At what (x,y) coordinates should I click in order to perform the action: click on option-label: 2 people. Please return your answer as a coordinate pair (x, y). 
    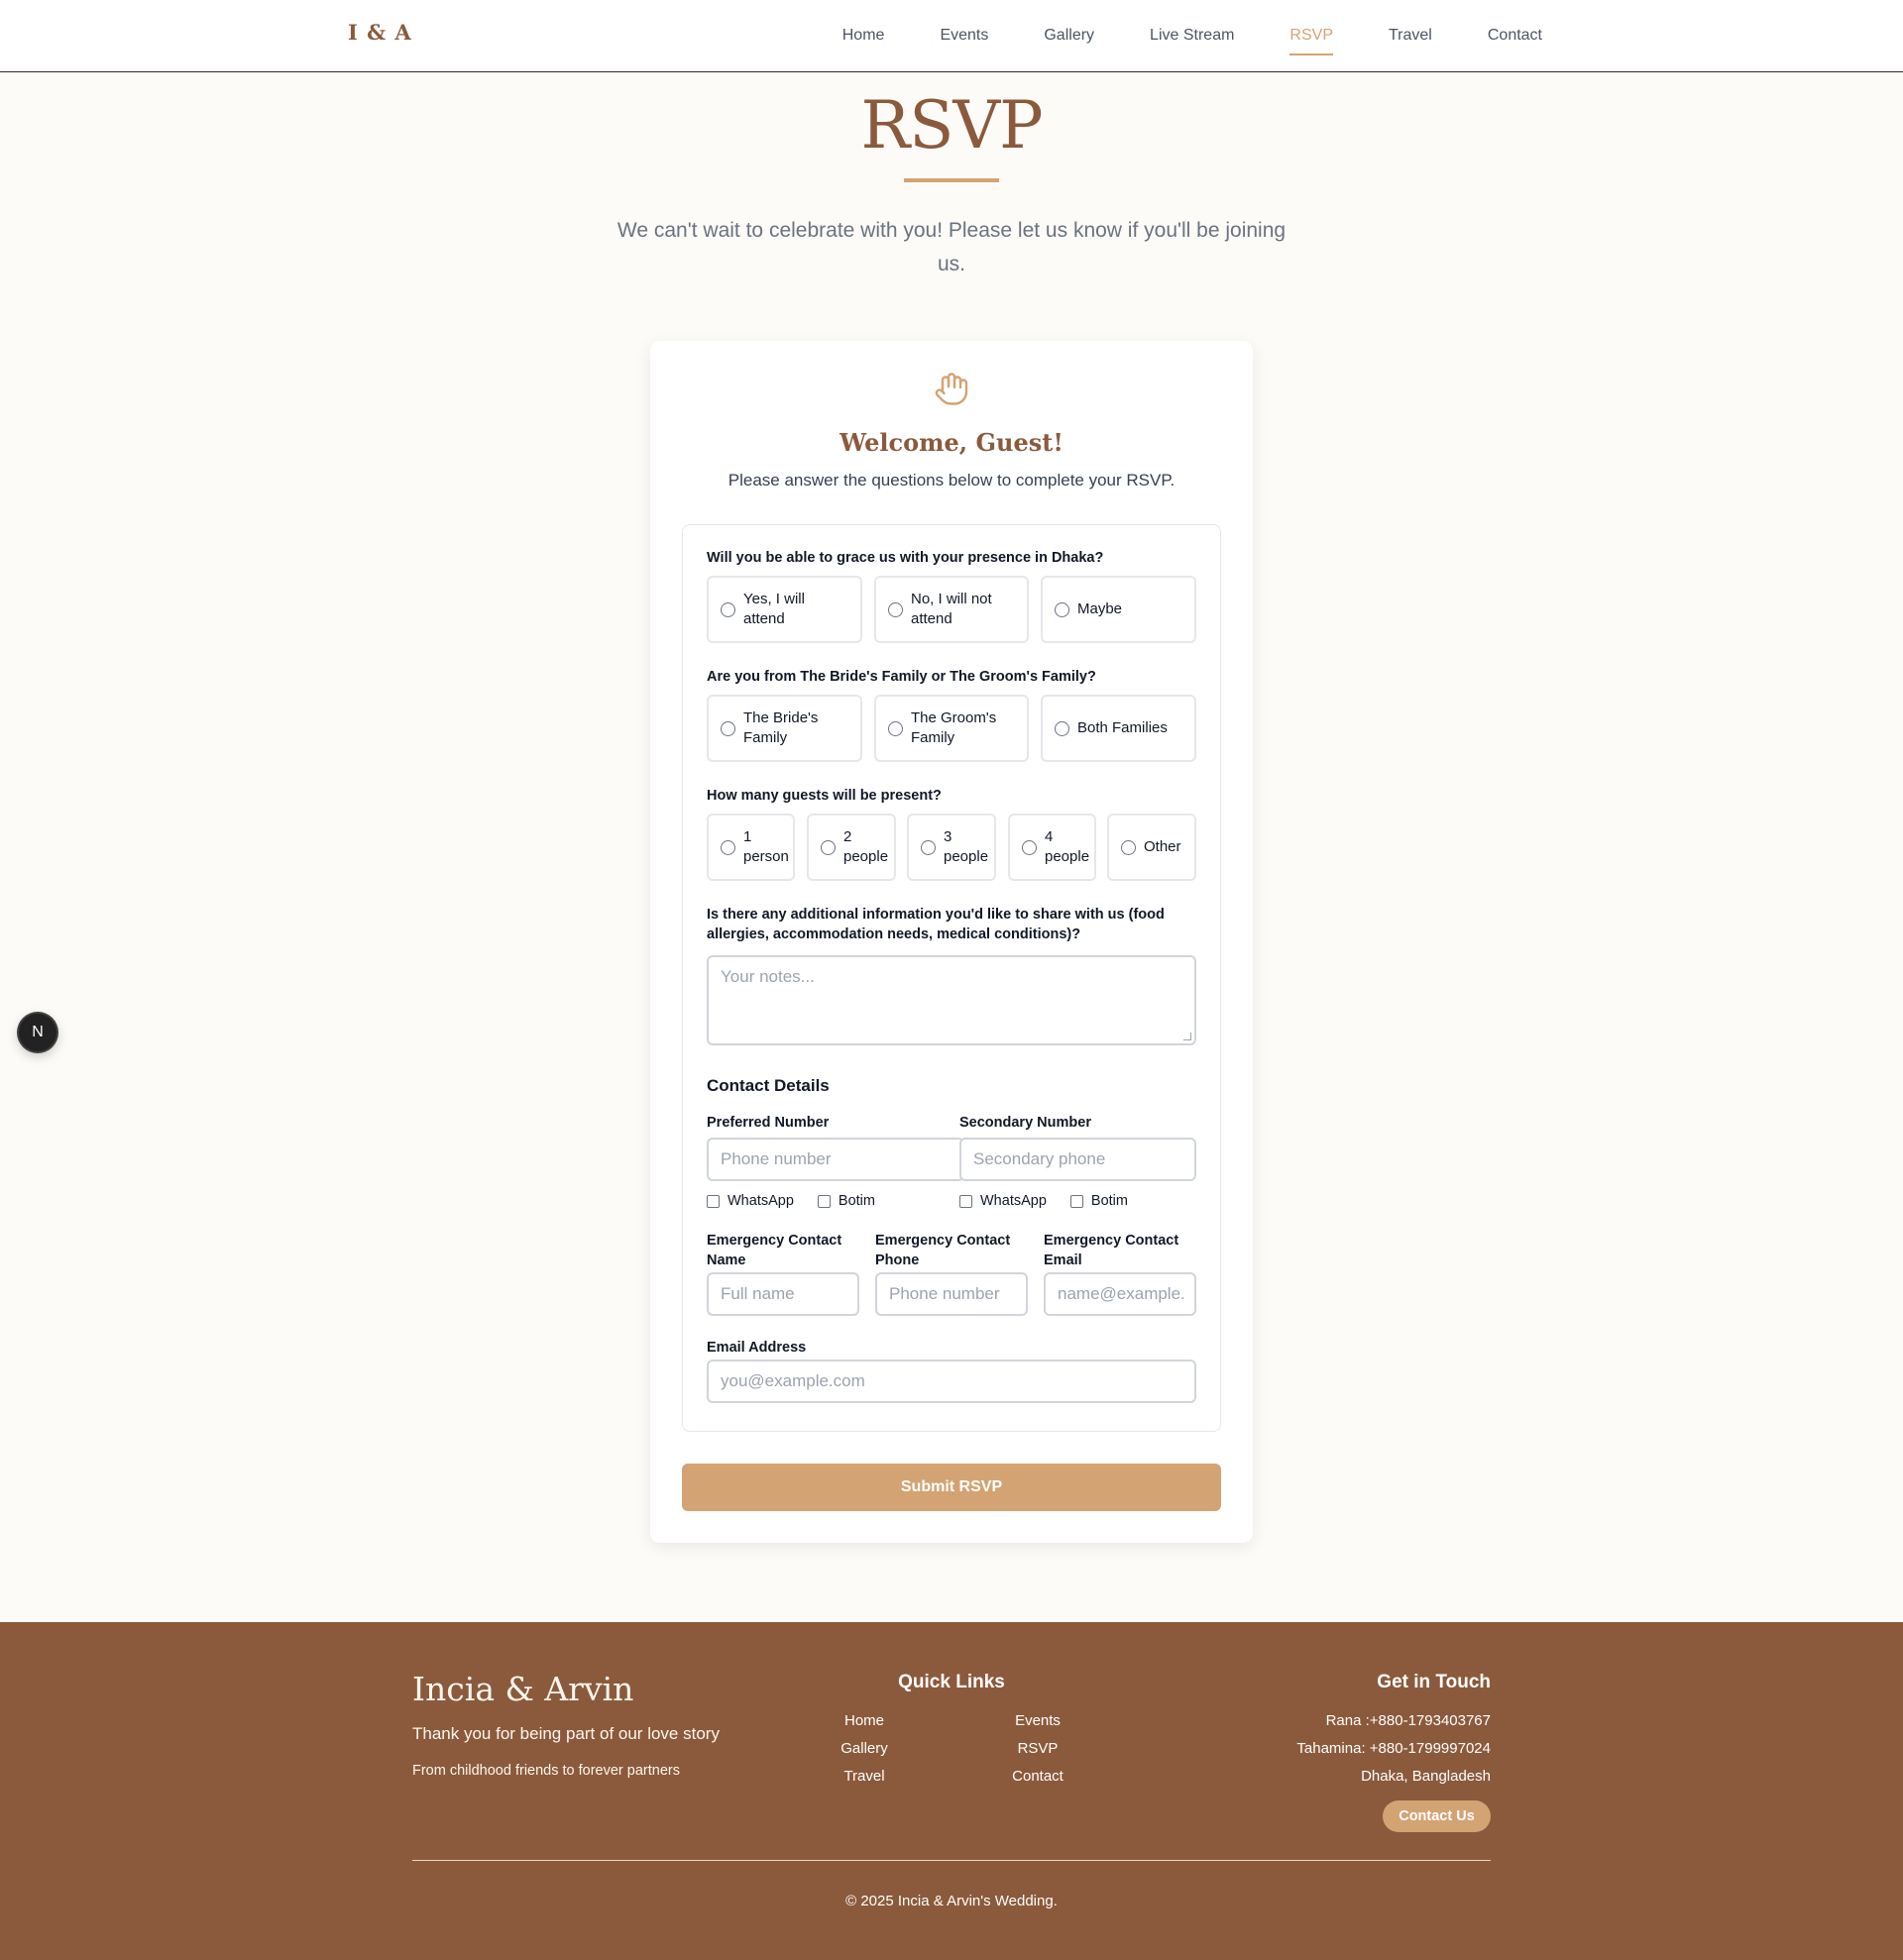
    Looking at the image, I should click on (866, 846).